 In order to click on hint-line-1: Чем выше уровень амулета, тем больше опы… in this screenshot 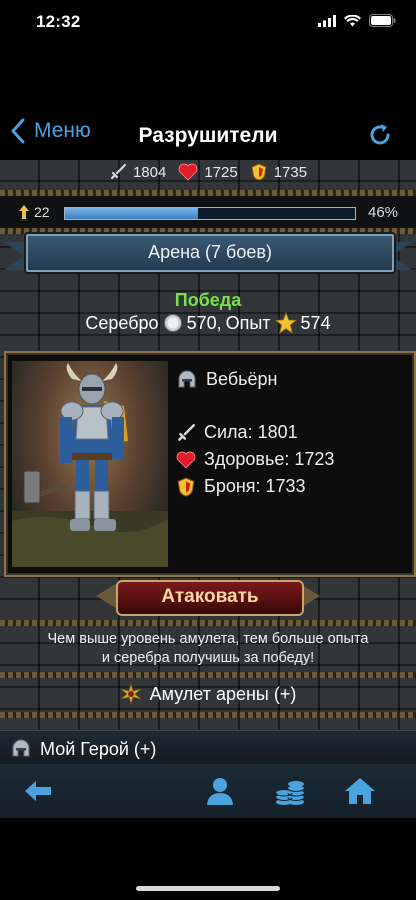, I will do `click(208, 639)`.